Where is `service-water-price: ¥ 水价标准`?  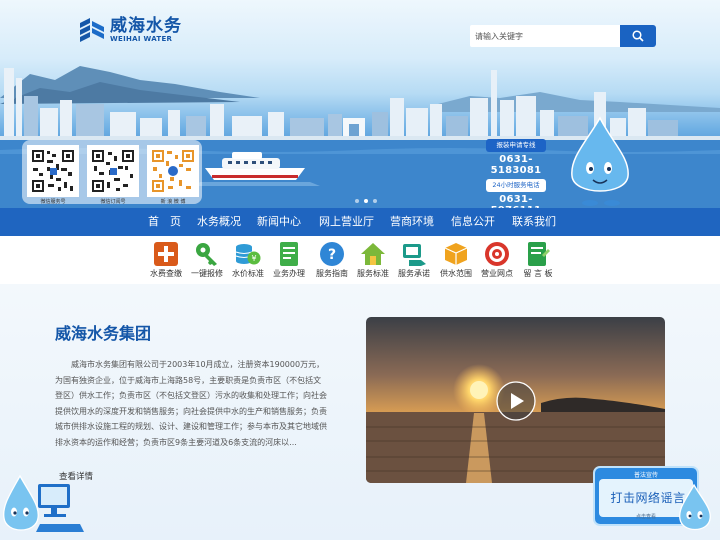 service-water-price: ¥ 水价标准 is located at coordinates (248, 260).